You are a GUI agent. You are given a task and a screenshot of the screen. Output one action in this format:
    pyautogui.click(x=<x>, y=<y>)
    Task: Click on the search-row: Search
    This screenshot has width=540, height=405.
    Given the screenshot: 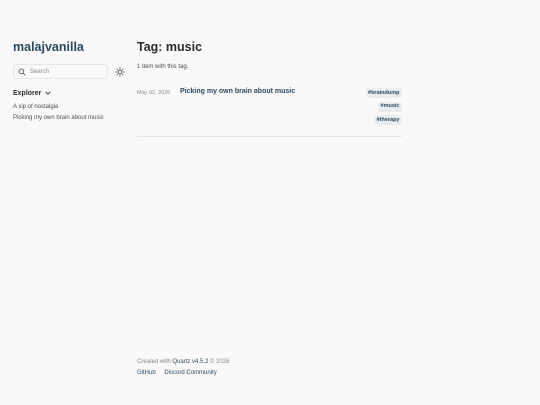 What is the action you would take?
    pyautogui.click(x=69, y=71)
    